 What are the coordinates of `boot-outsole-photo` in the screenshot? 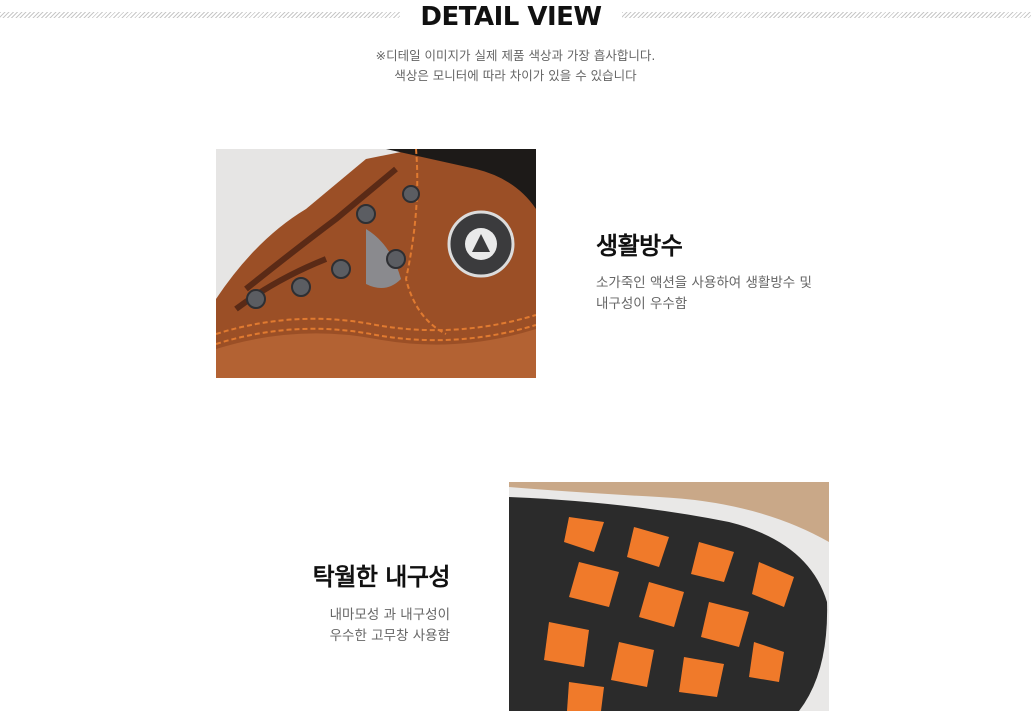 It's located at (669, 596).